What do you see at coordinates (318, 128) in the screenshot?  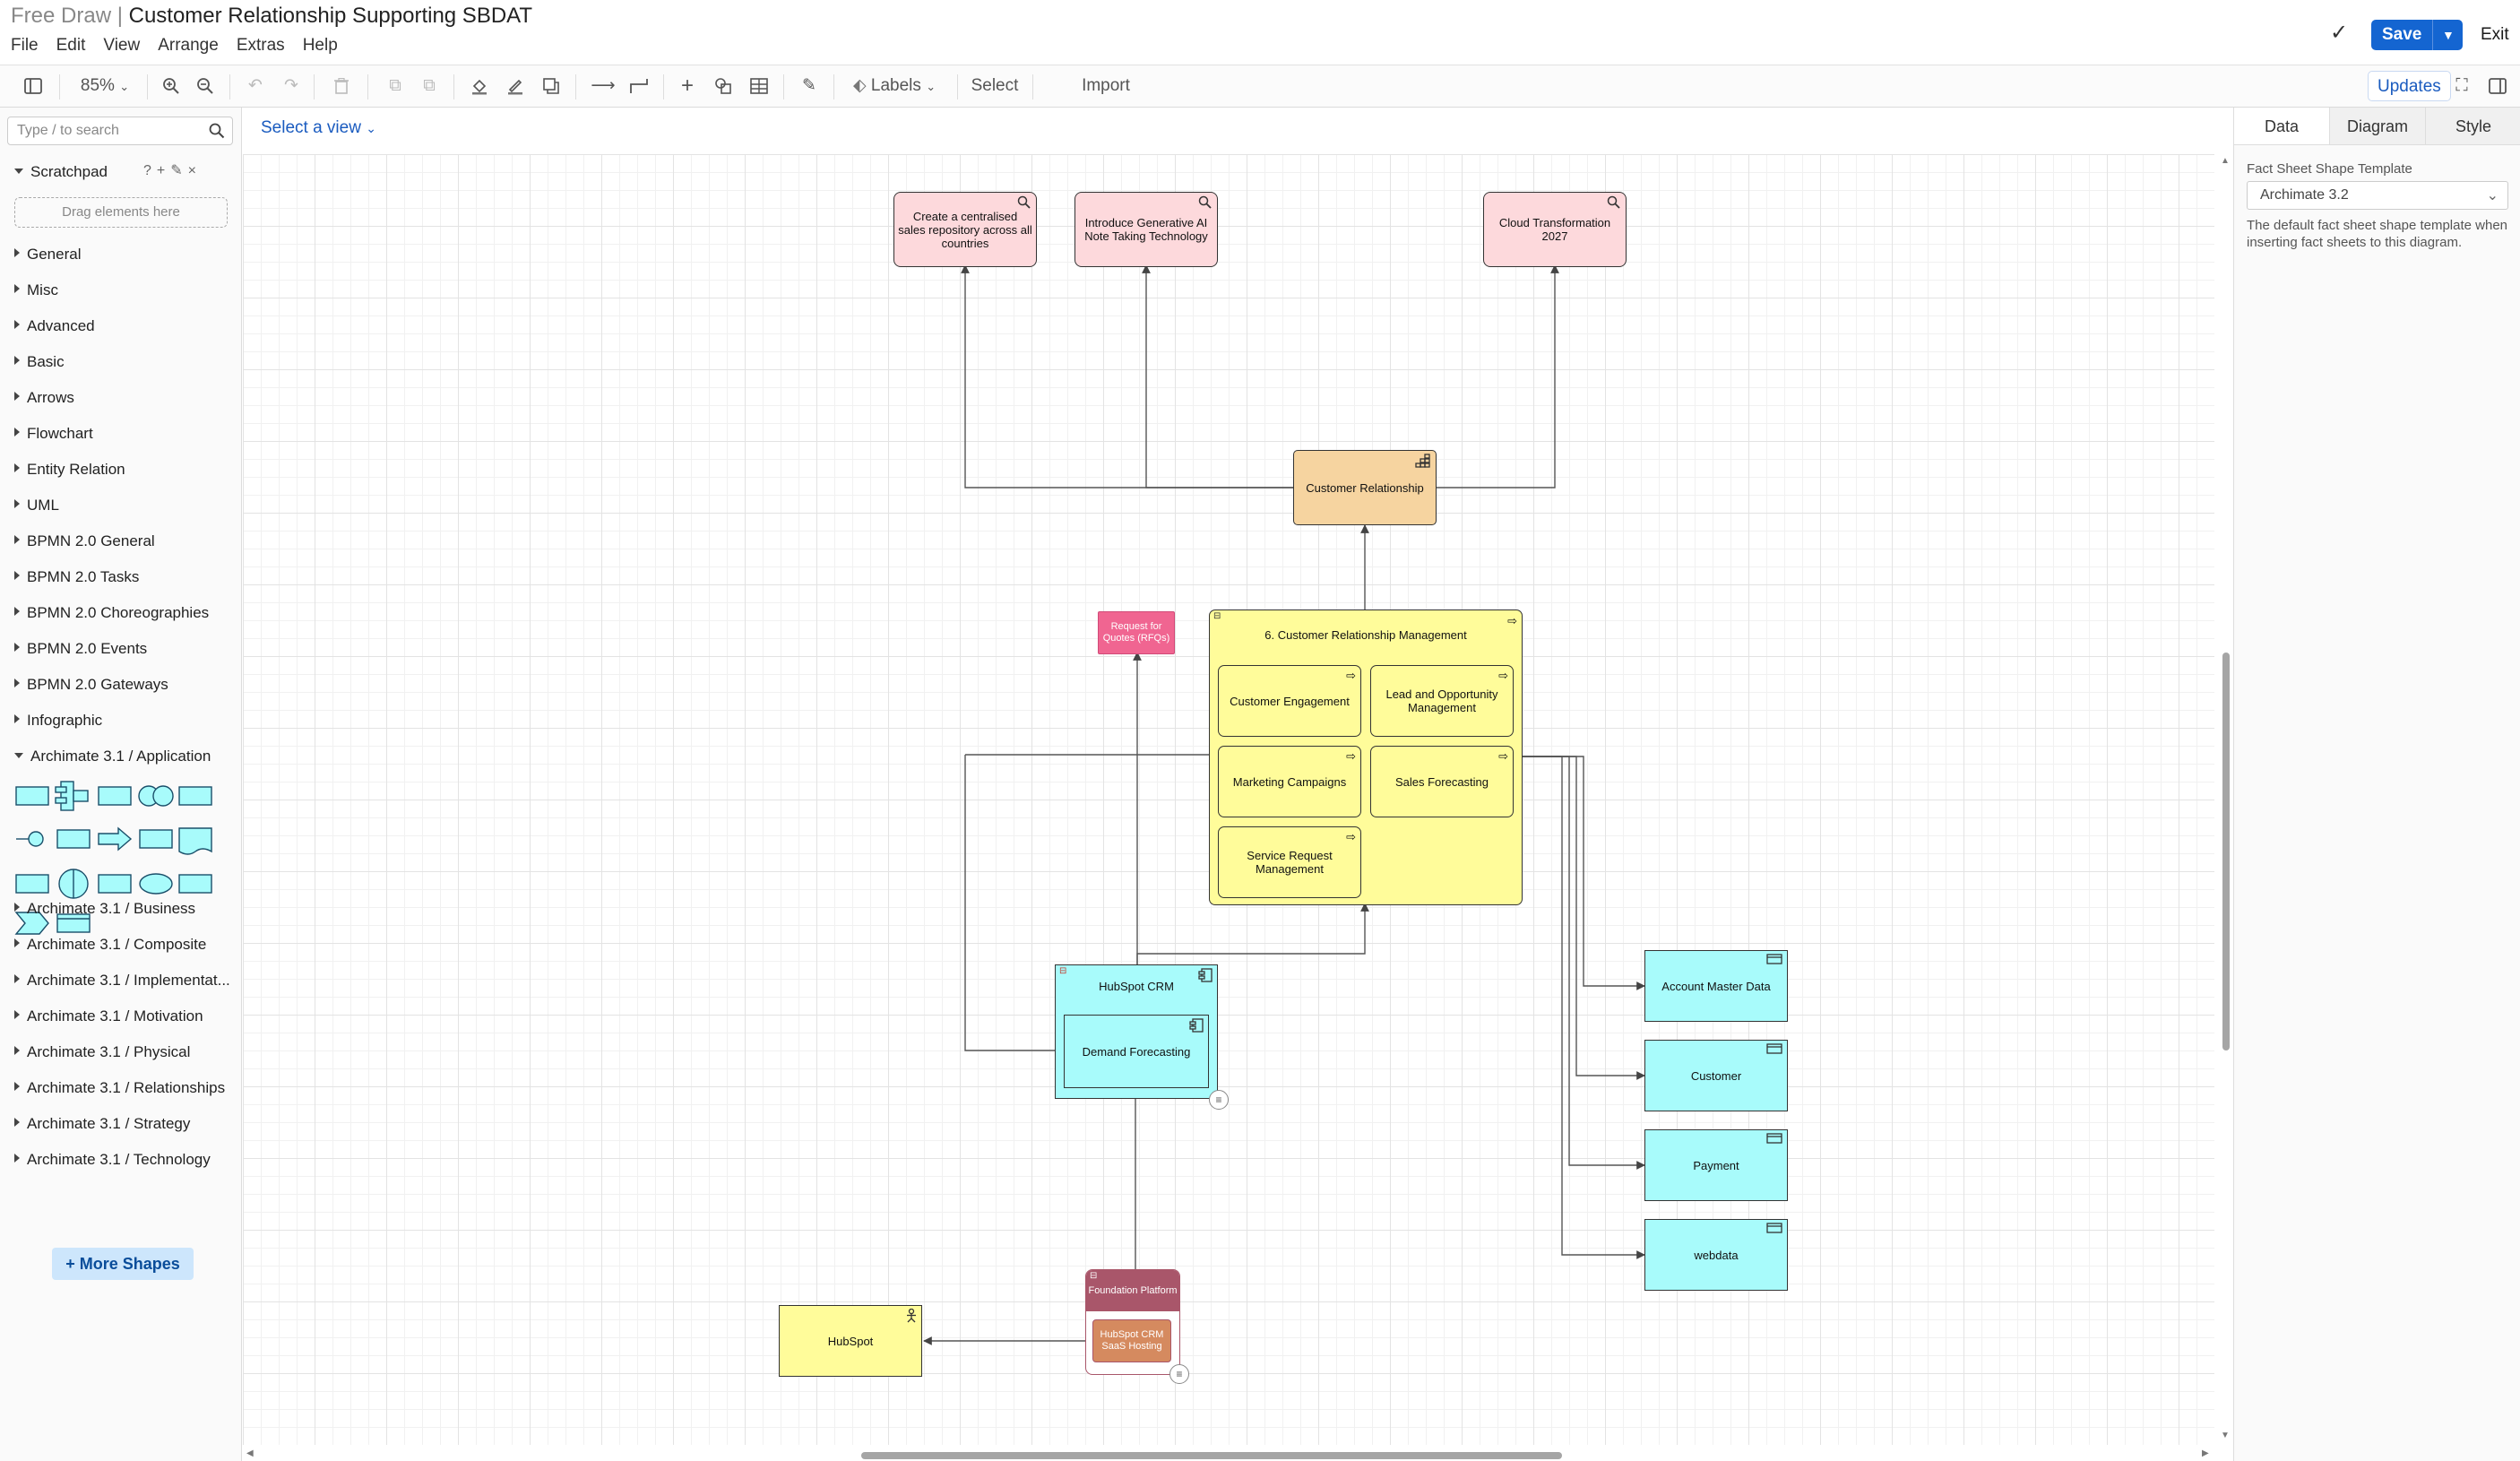 I see `view-select-dropdown: Select a view ⌄` at bounding box center [318, 128].